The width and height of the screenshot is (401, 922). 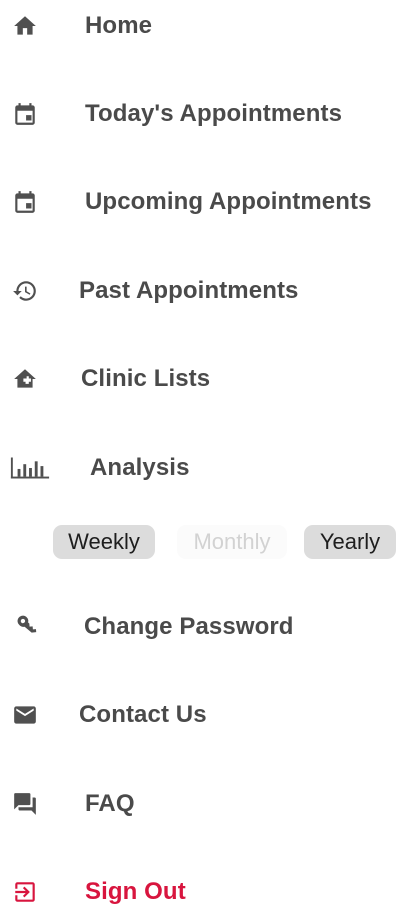 What do you see at coordinates (200, 28) in the screenshot?
I see `menu-item-home: Home` at bounding box center [200, 28].